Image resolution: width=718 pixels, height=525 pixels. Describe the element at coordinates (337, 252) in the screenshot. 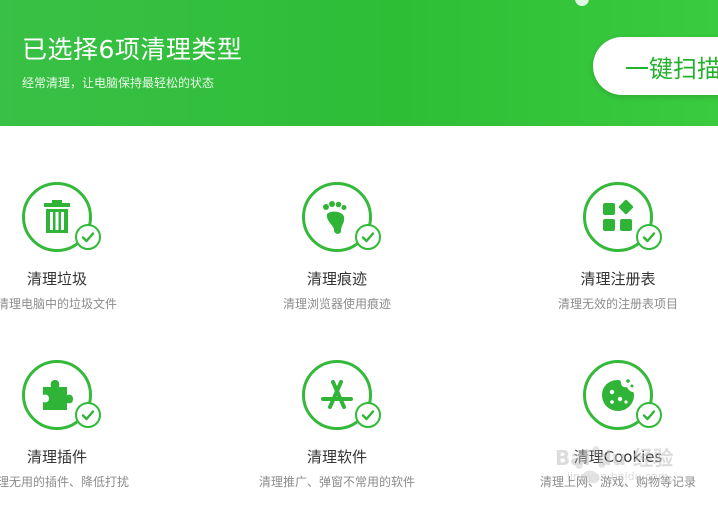

I see `clean-item-traces: 清理痕迹 清理浏览器使用痕迹` at that location.